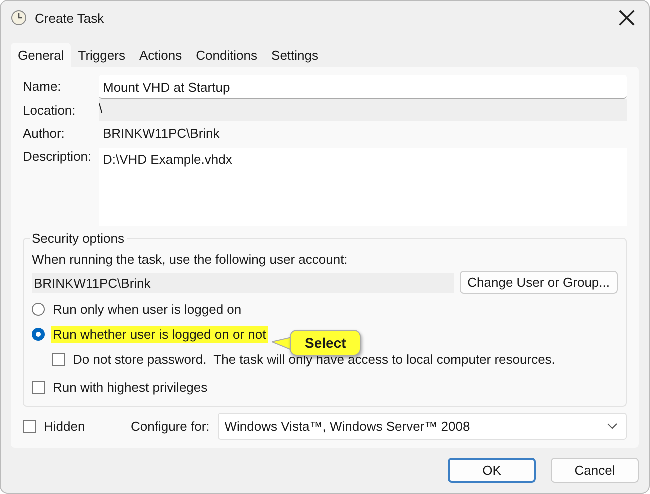  What do you see at coordinates (161, 134) in the screenshot?
I see `author-value: BRINKW11PC\Brink` at bounding box center [161, 134].